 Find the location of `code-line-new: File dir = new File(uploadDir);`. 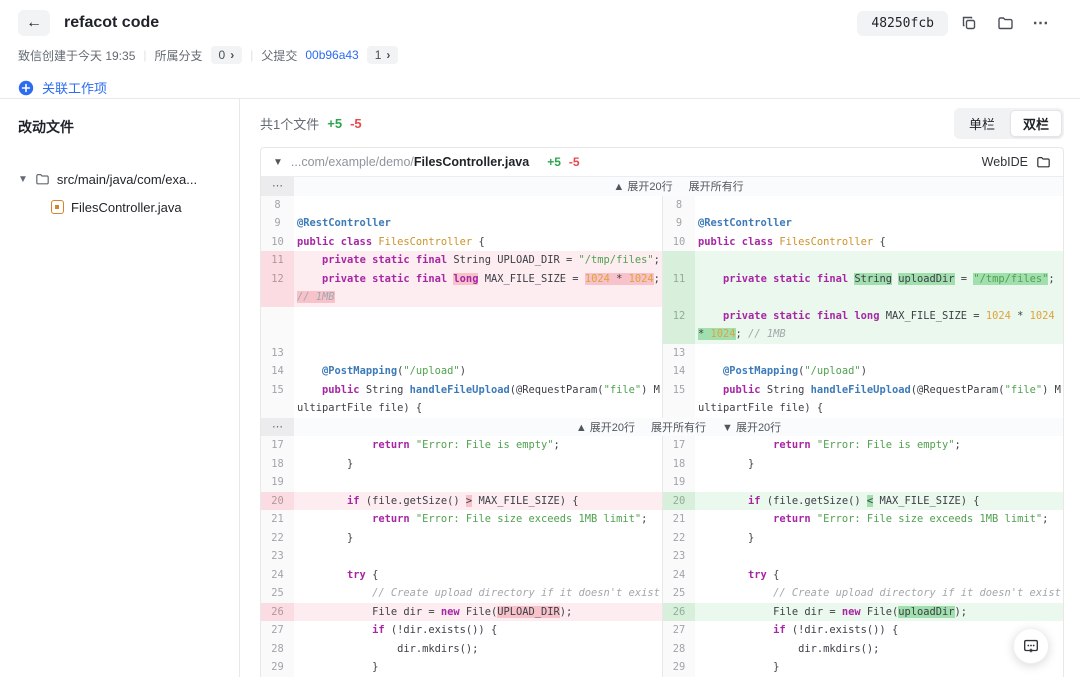

code-line-new: File dir = new File(uploadDir); is located at coordinates (879, 611).